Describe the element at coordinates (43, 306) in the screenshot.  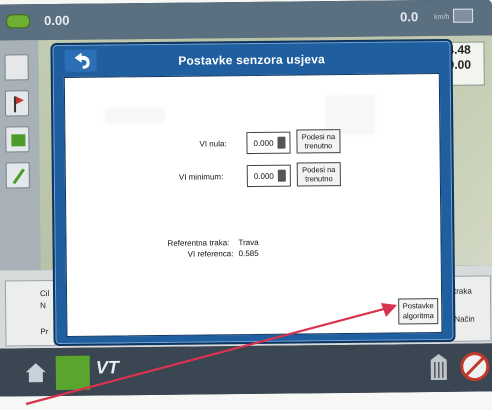
I see `lower-left-label-2: N` at that location.